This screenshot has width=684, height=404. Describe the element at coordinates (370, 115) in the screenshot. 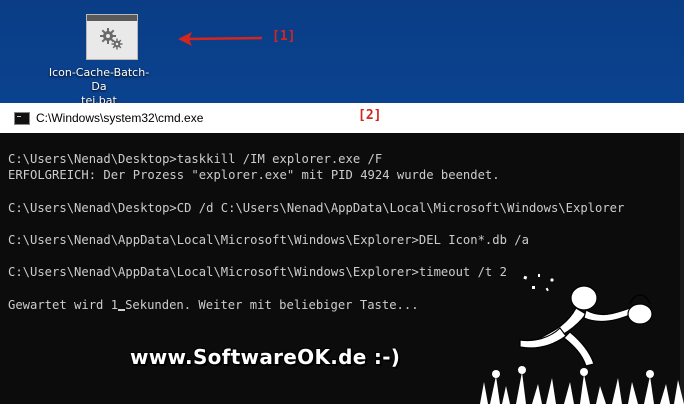

I see `annotation-marker-2: [2]` at that location.